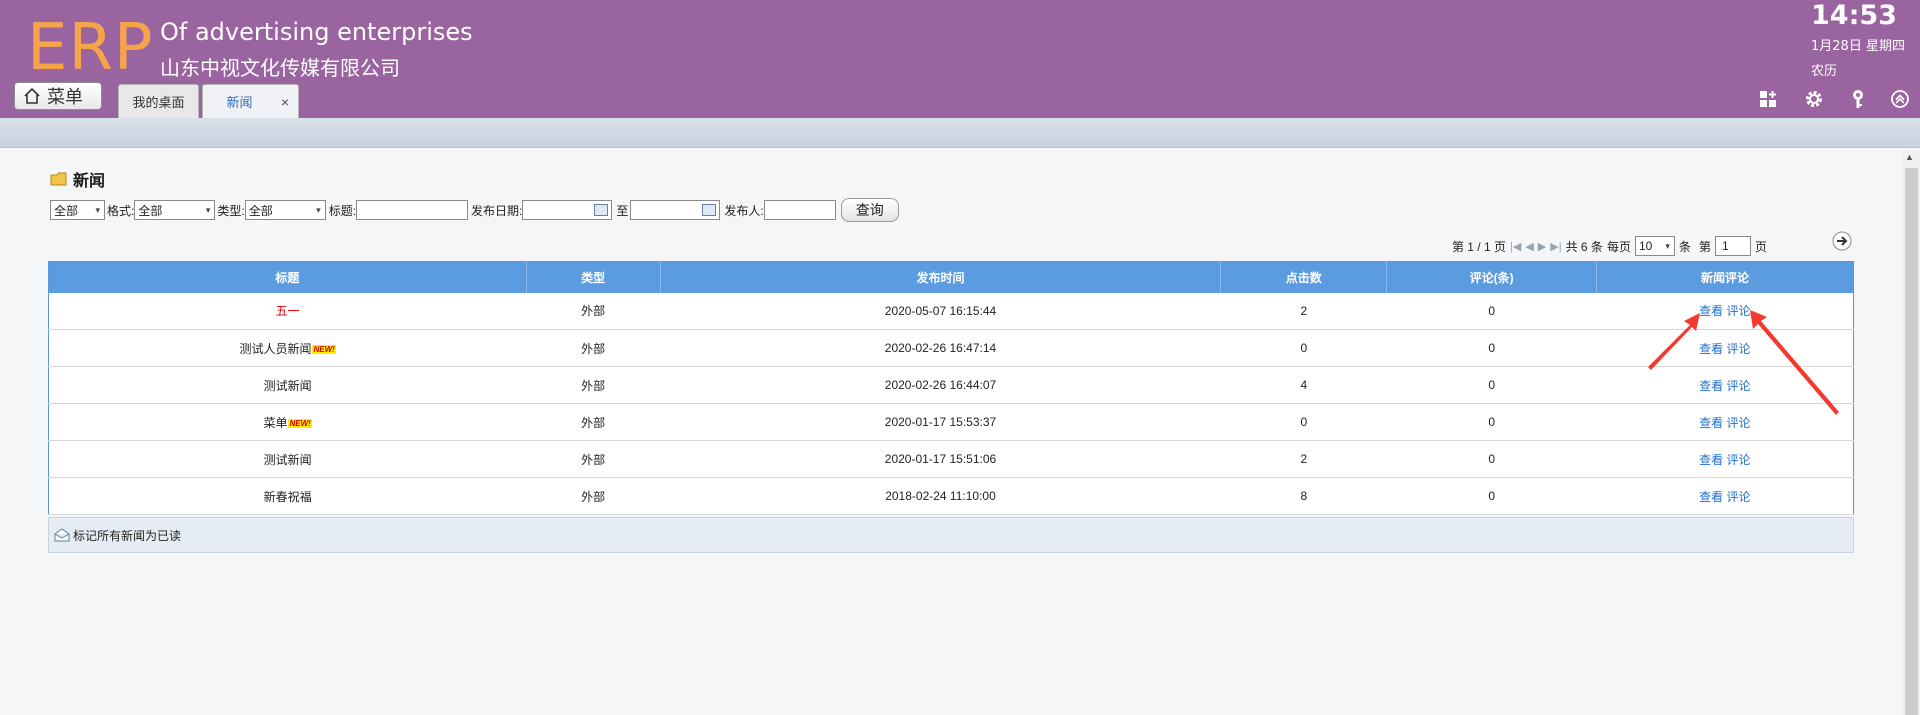  I want to click on per-page-label: 每页, so click(1618, 246).